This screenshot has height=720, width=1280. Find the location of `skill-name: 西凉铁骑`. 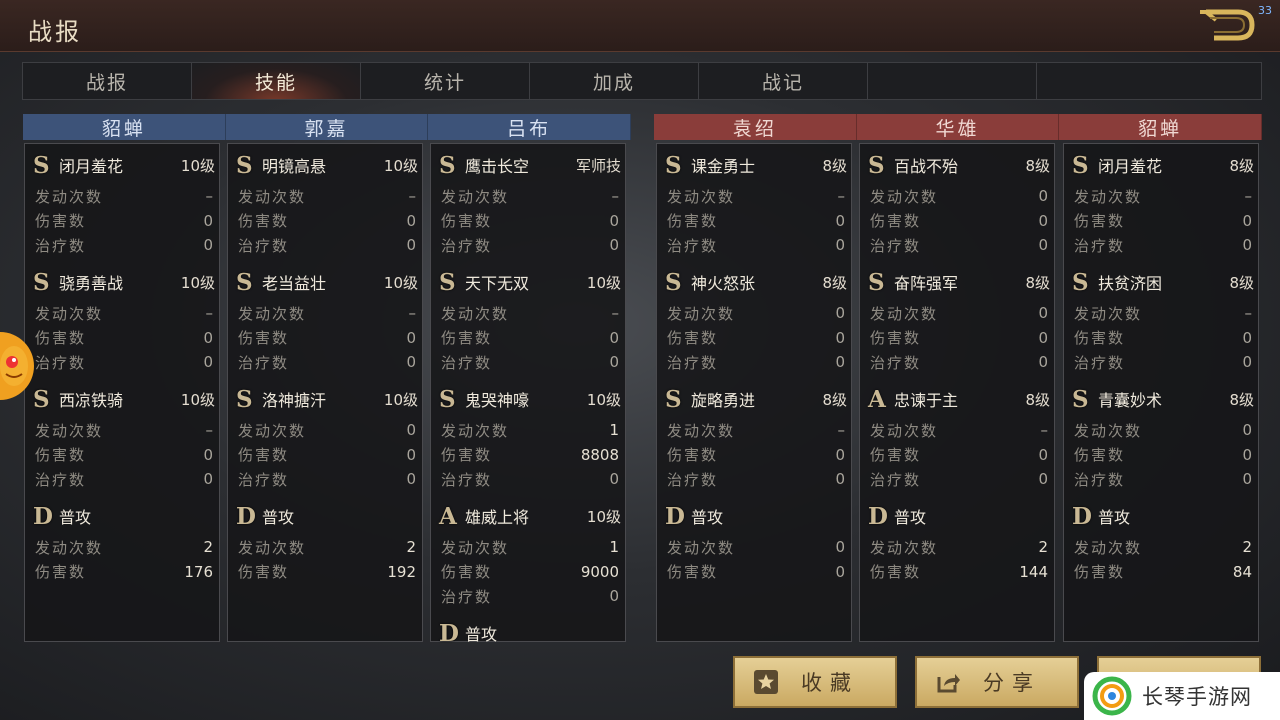

skill-name: 西凉铁骑 is located at coordinates (91, 400).